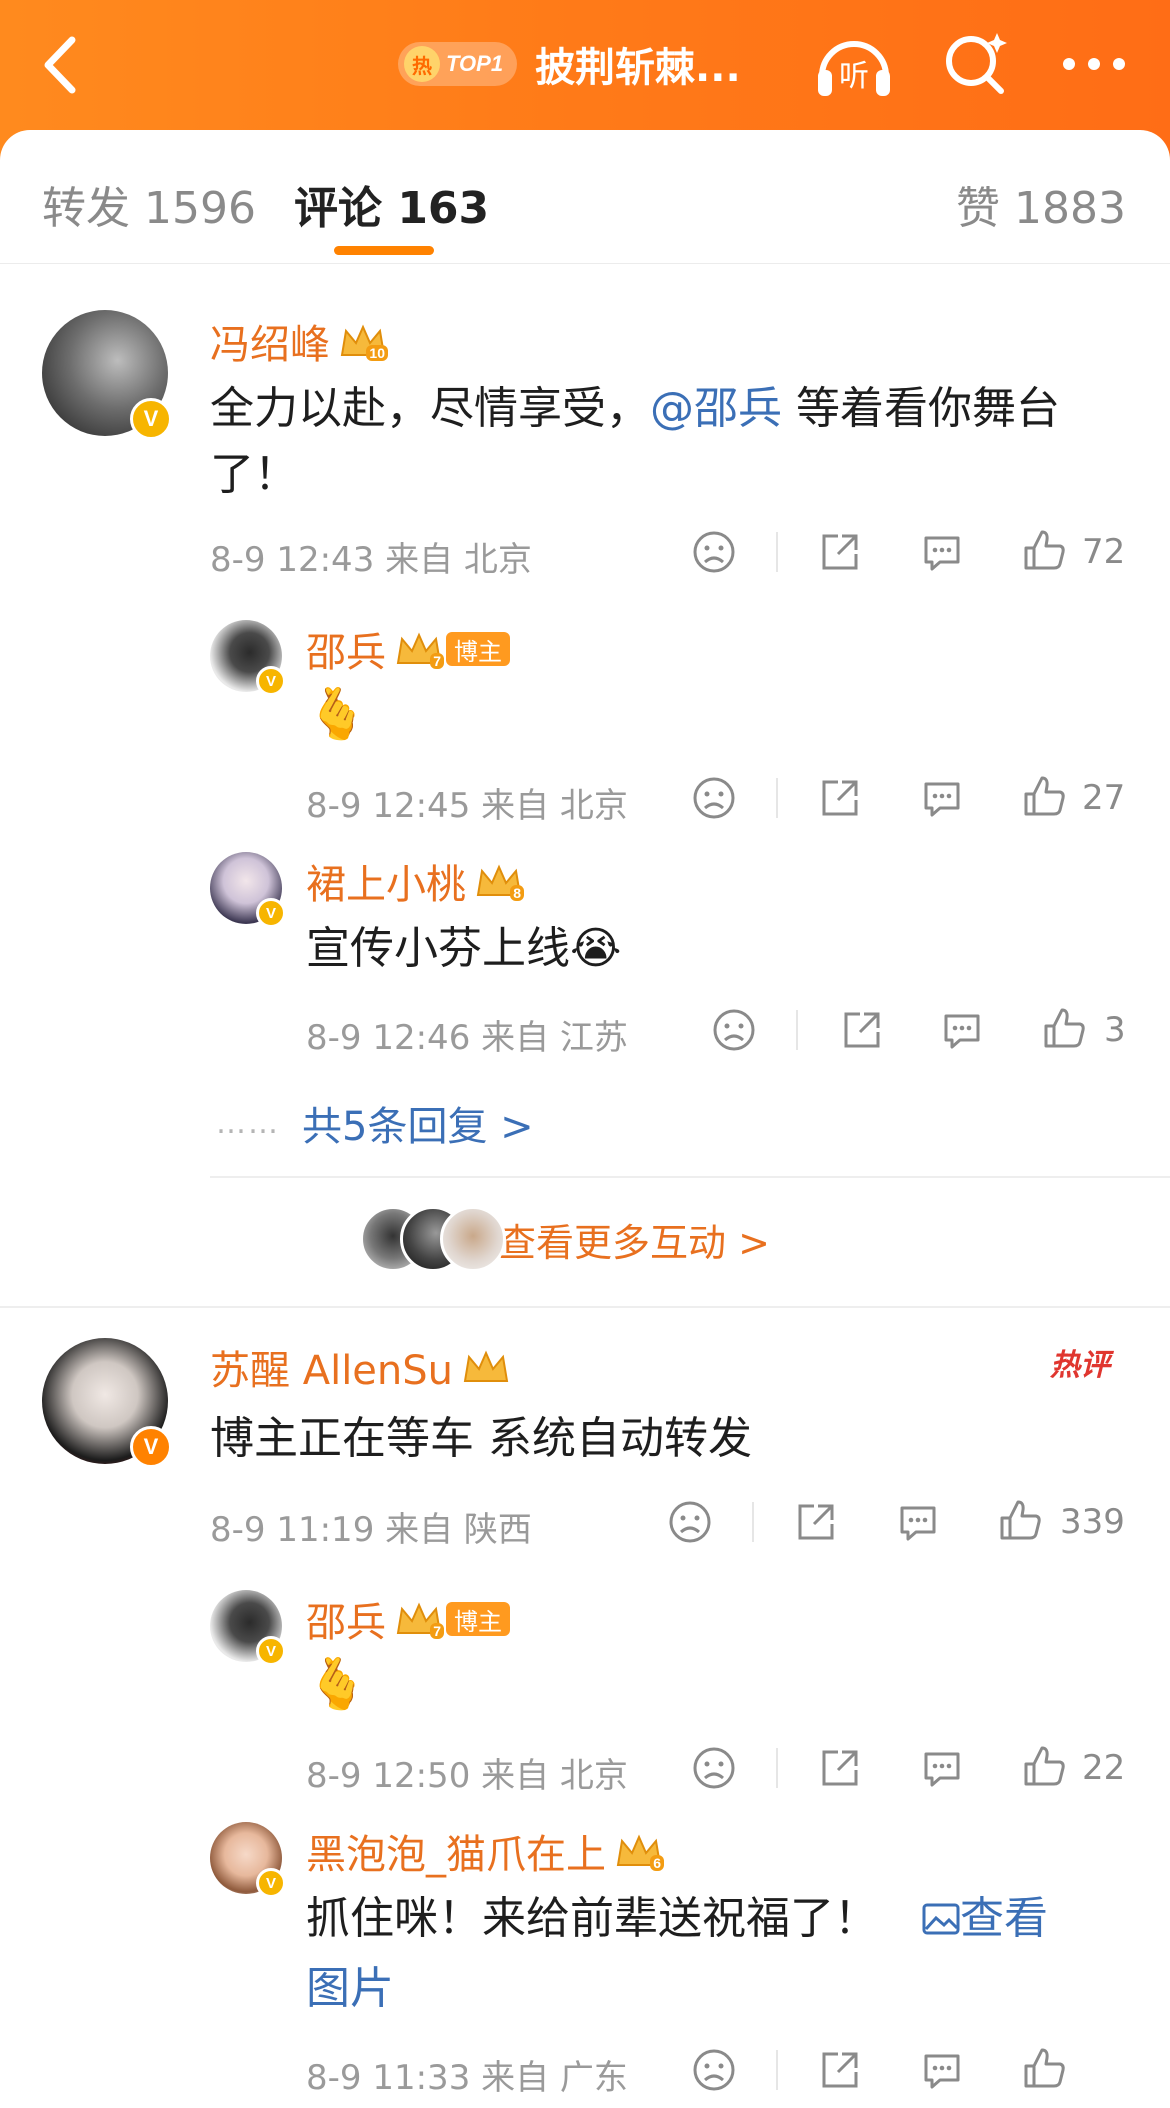 The width and height of the screenshot is (1170, 2108). What do you see at coordinates (438, 948) in the screenshot?
I see `reply-text-part: 宣传小芬上线` at bounding box center [438, 948].